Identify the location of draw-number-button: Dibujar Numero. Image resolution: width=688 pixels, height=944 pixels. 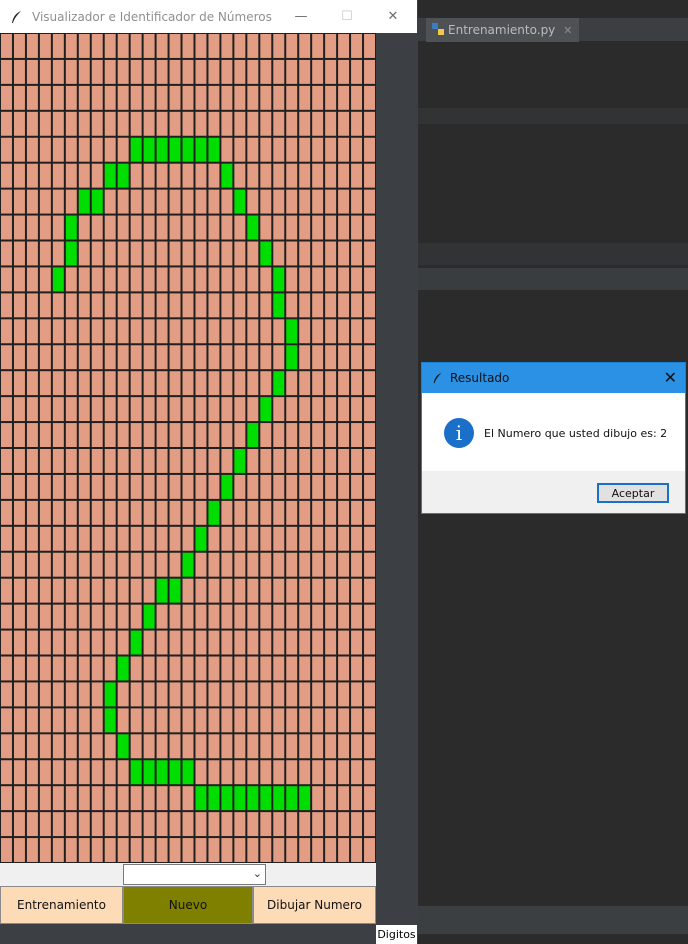
(314, 905).